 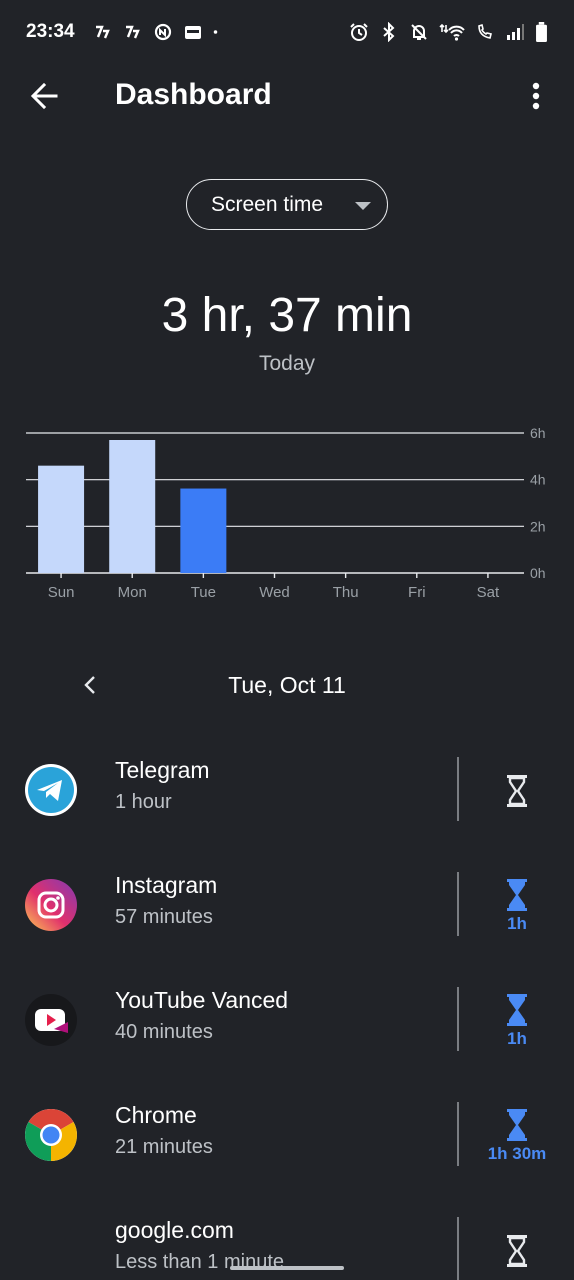 I want to click on chrome-icon, so click(x=51, y=1135).